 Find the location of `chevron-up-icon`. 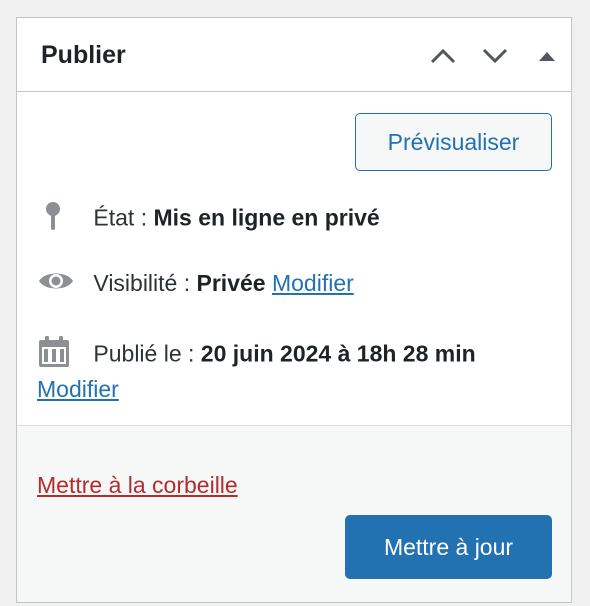

chevron-up-icon is located at coordinates (443, 56).